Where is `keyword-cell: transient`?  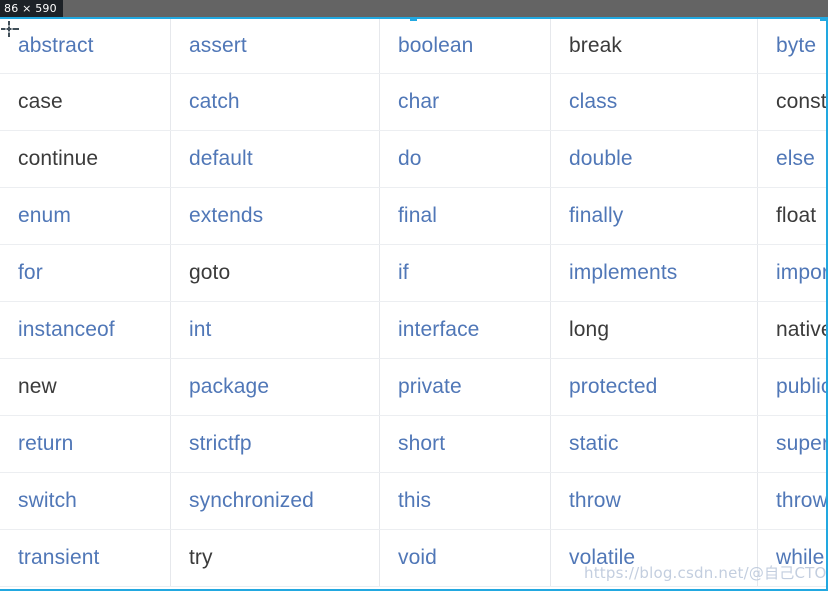
keyword-cell: transient is located at coordinates (85, 558).